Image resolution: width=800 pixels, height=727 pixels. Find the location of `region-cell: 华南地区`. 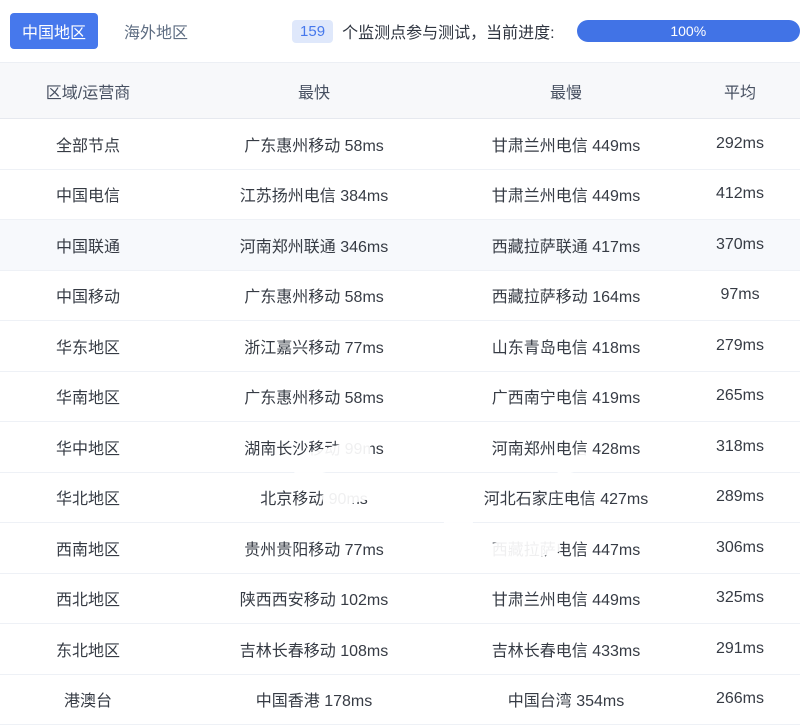

region-cell: 华南地区 is located at coordinates (88, 396).